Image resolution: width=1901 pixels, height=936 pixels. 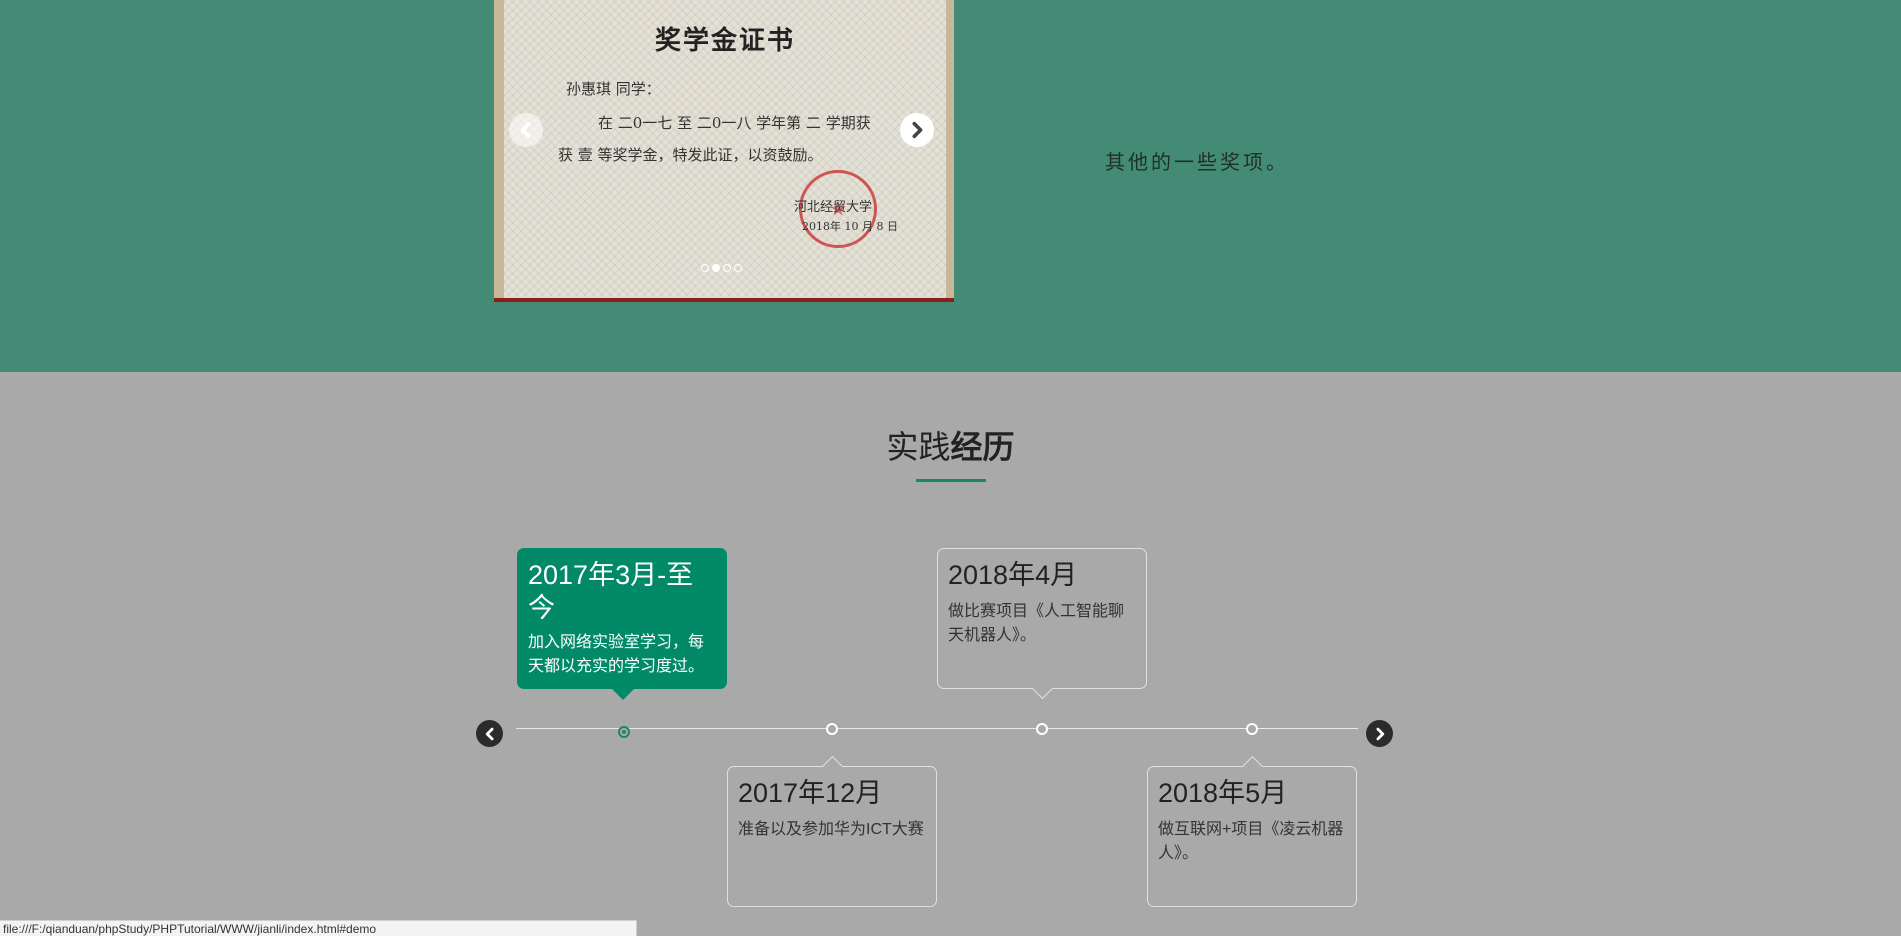 I want to click on carousel-next-button, so click(x=917, y=130).